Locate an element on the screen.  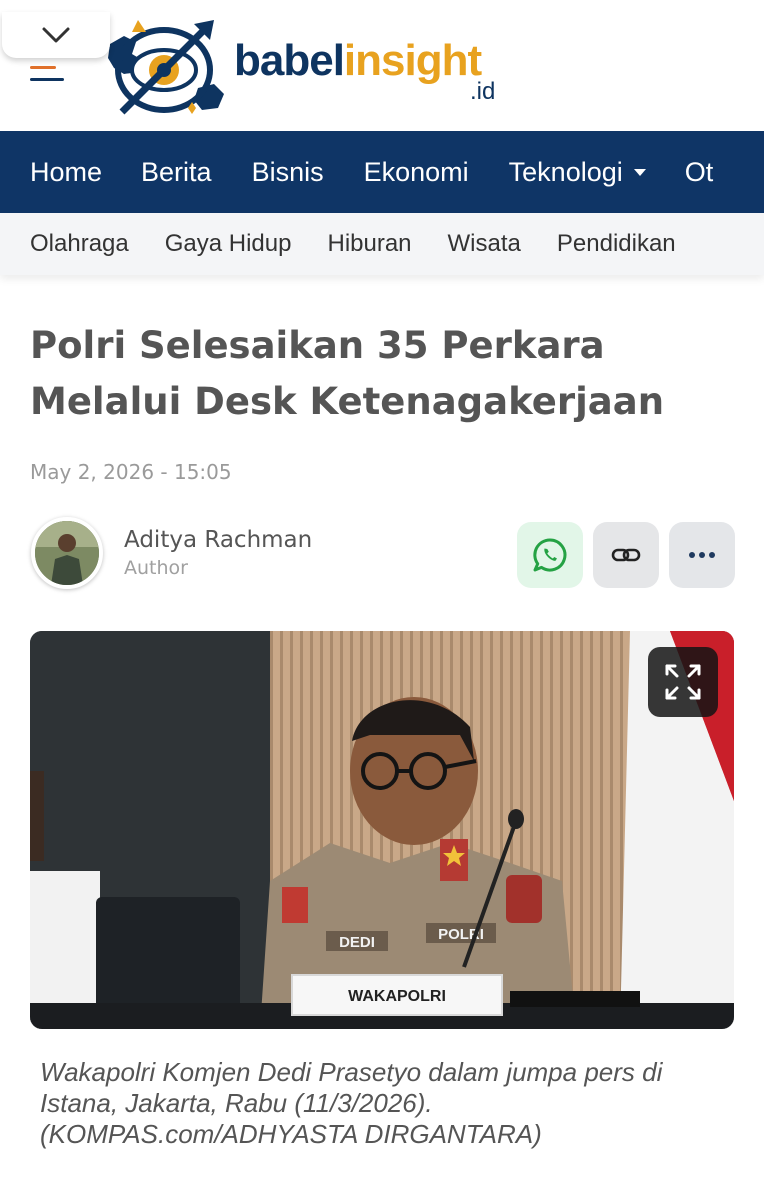
nav-item-bisnis: Bisnis is located at coordinates (288, 172).